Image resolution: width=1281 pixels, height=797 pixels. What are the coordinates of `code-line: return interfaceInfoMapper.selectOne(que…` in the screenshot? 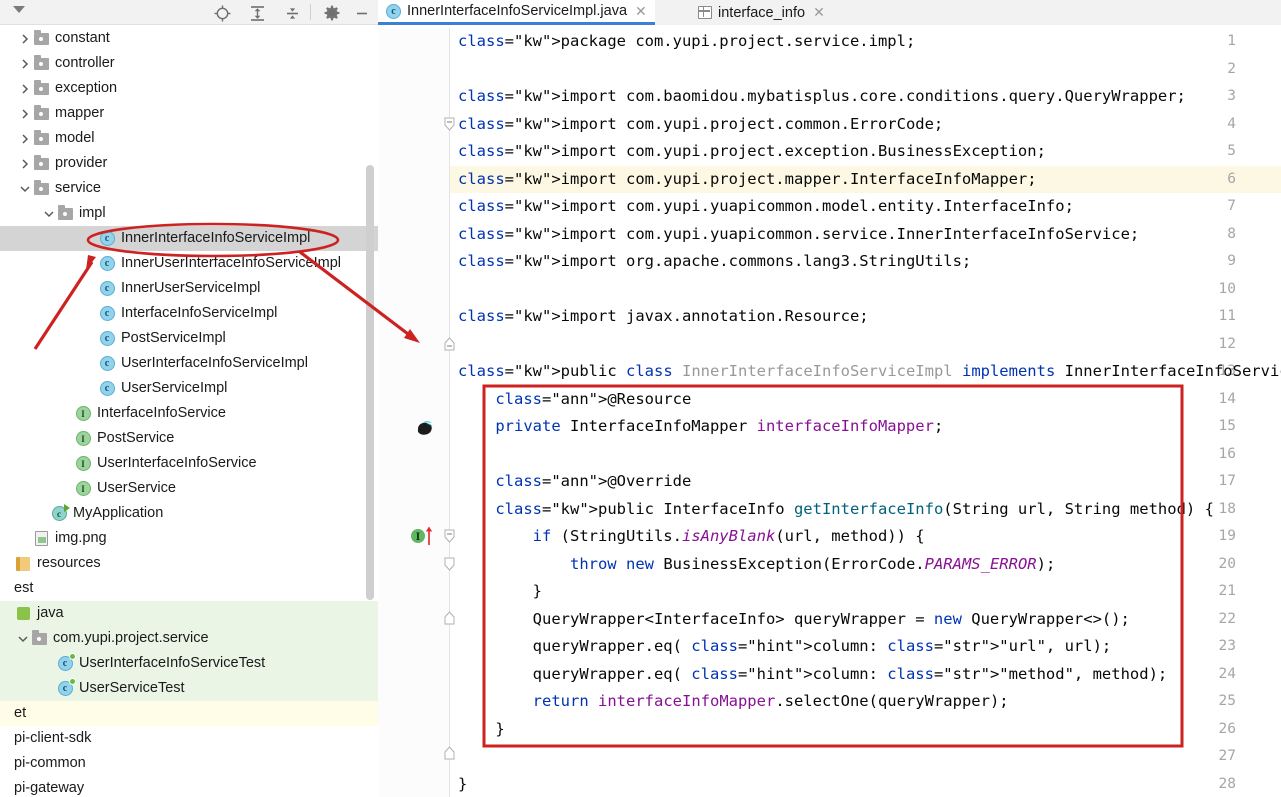 It's located at (733, 702).